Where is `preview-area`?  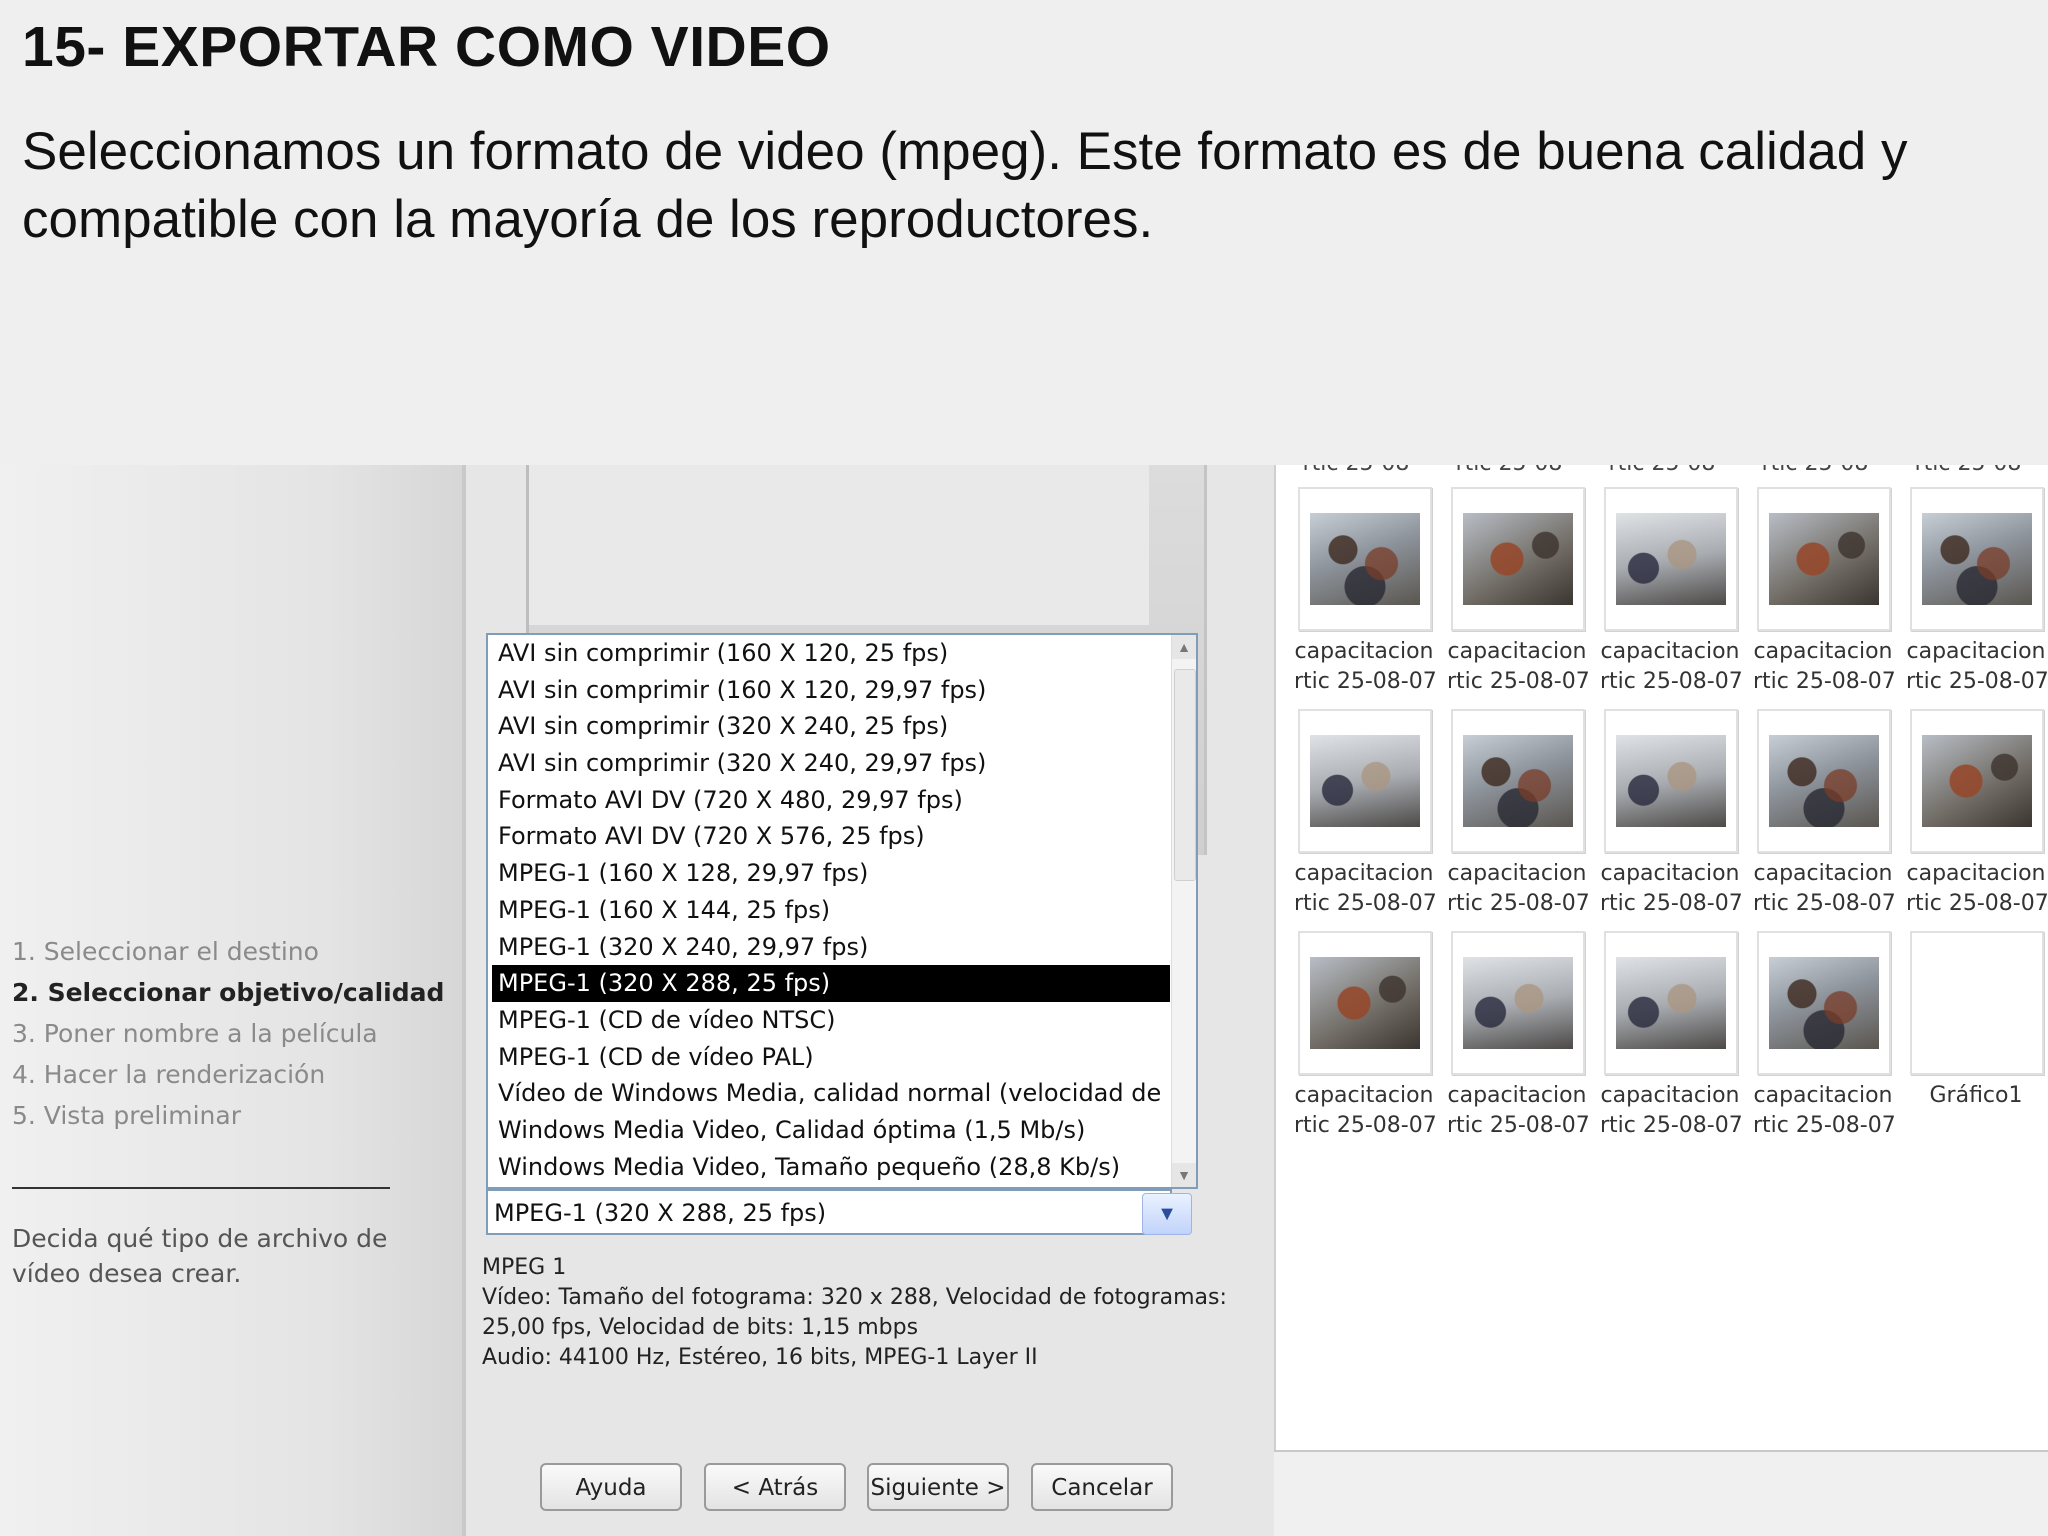
preview-area is located at coordinates (839, 545).